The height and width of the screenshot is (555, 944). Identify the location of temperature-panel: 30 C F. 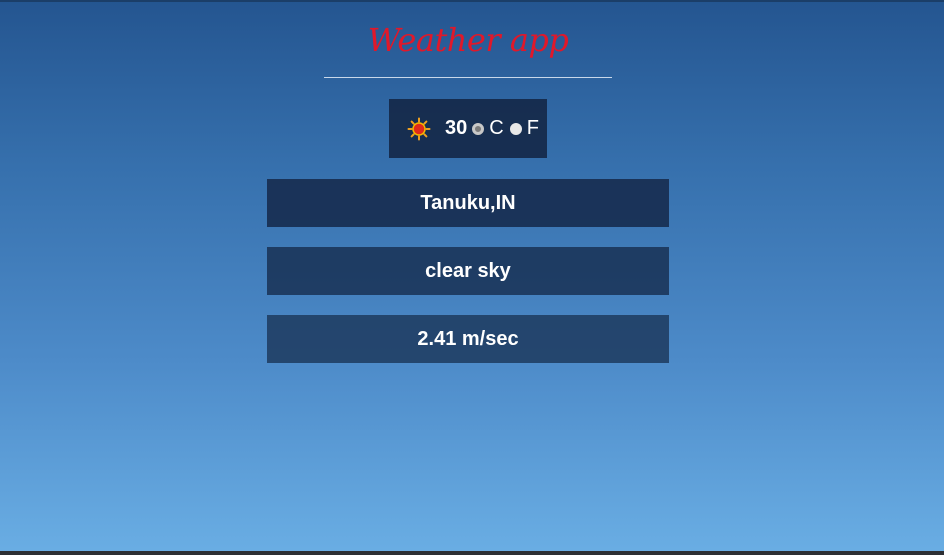
(468, 128).